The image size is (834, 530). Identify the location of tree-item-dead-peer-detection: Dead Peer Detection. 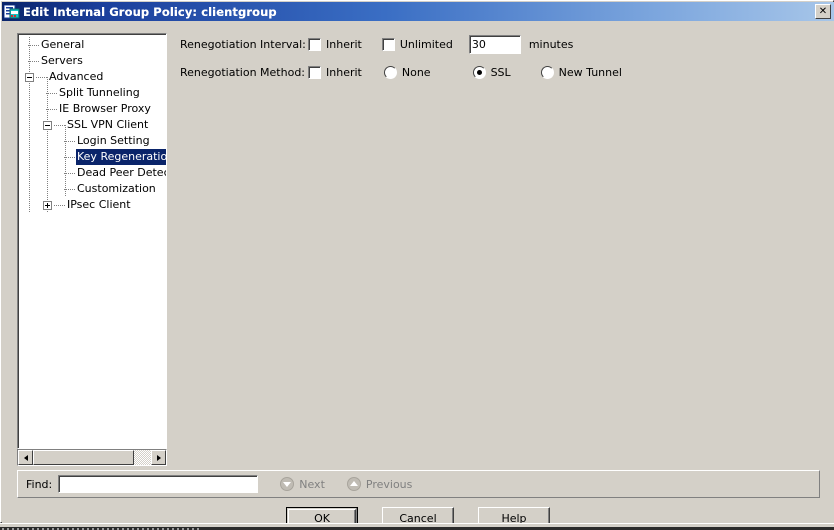
(94, 173).